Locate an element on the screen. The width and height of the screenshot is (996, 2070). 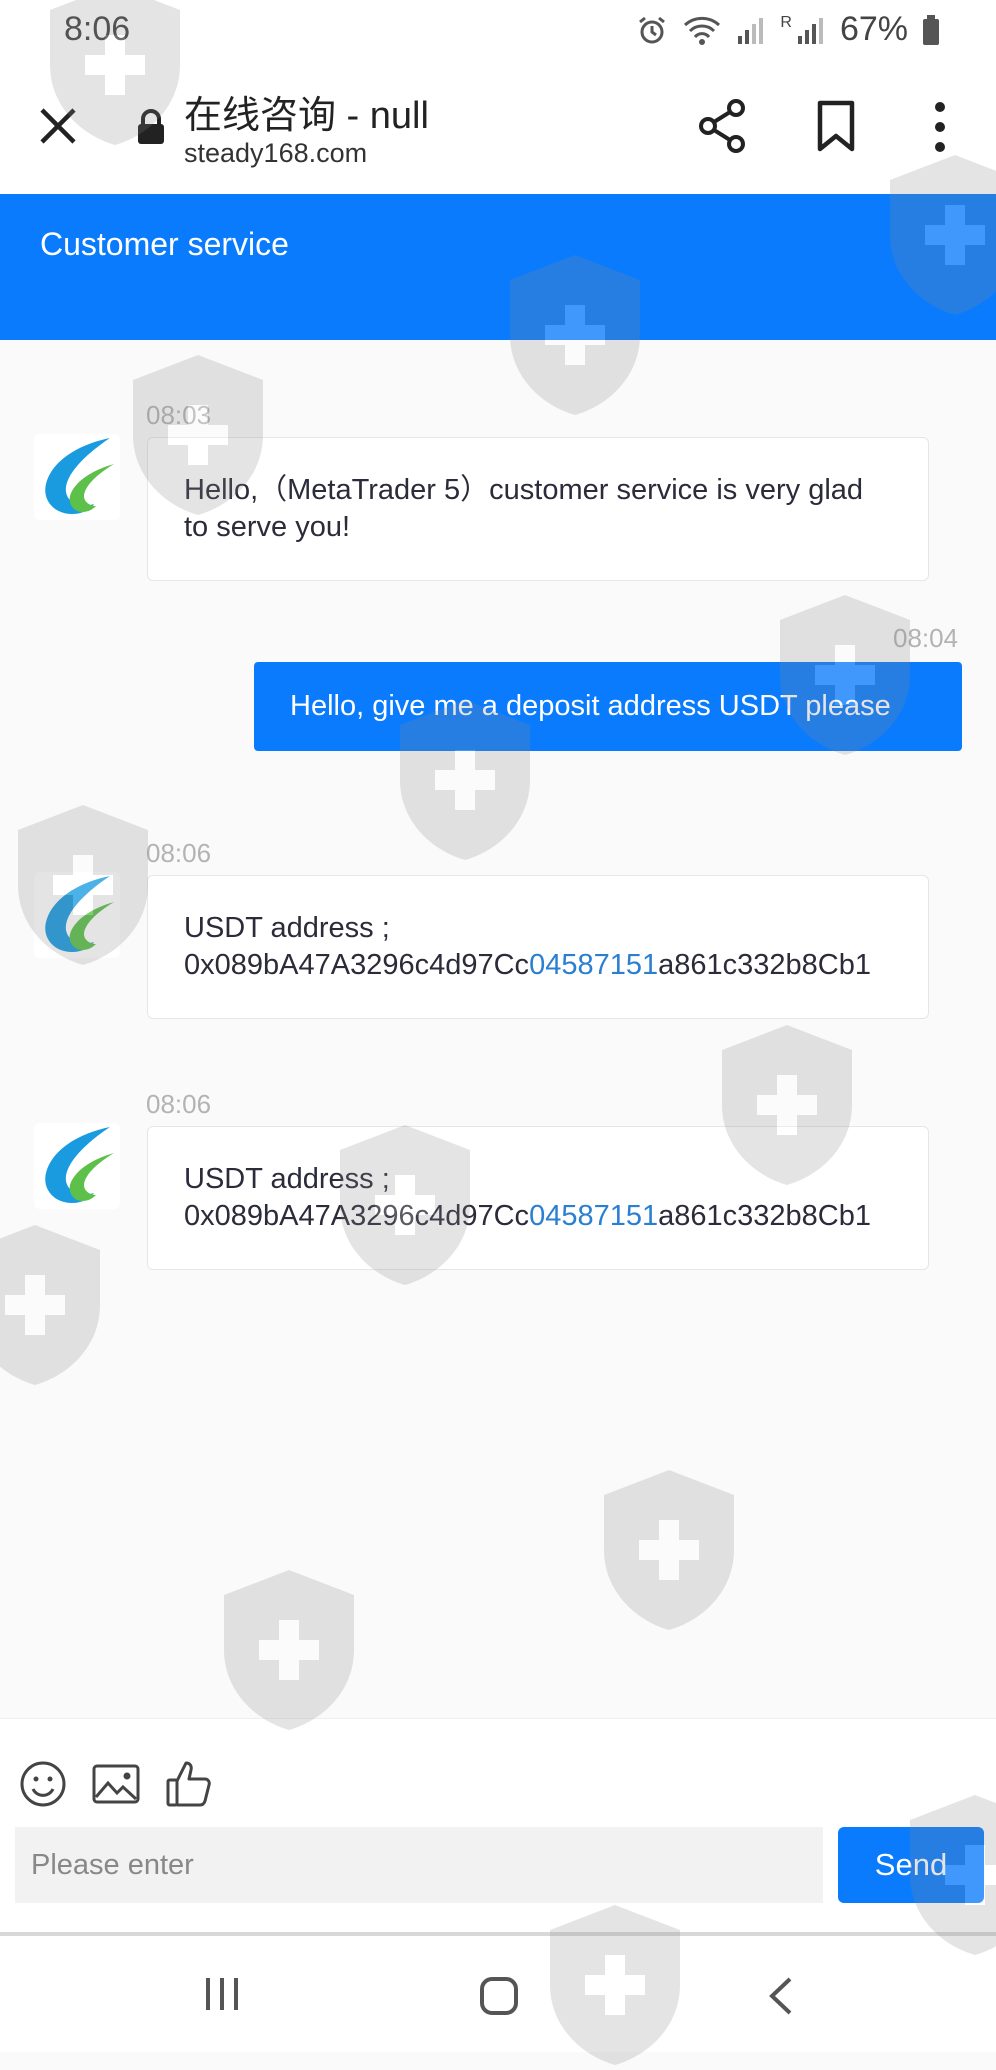
battery-icon is located at coordinates (931, 29).